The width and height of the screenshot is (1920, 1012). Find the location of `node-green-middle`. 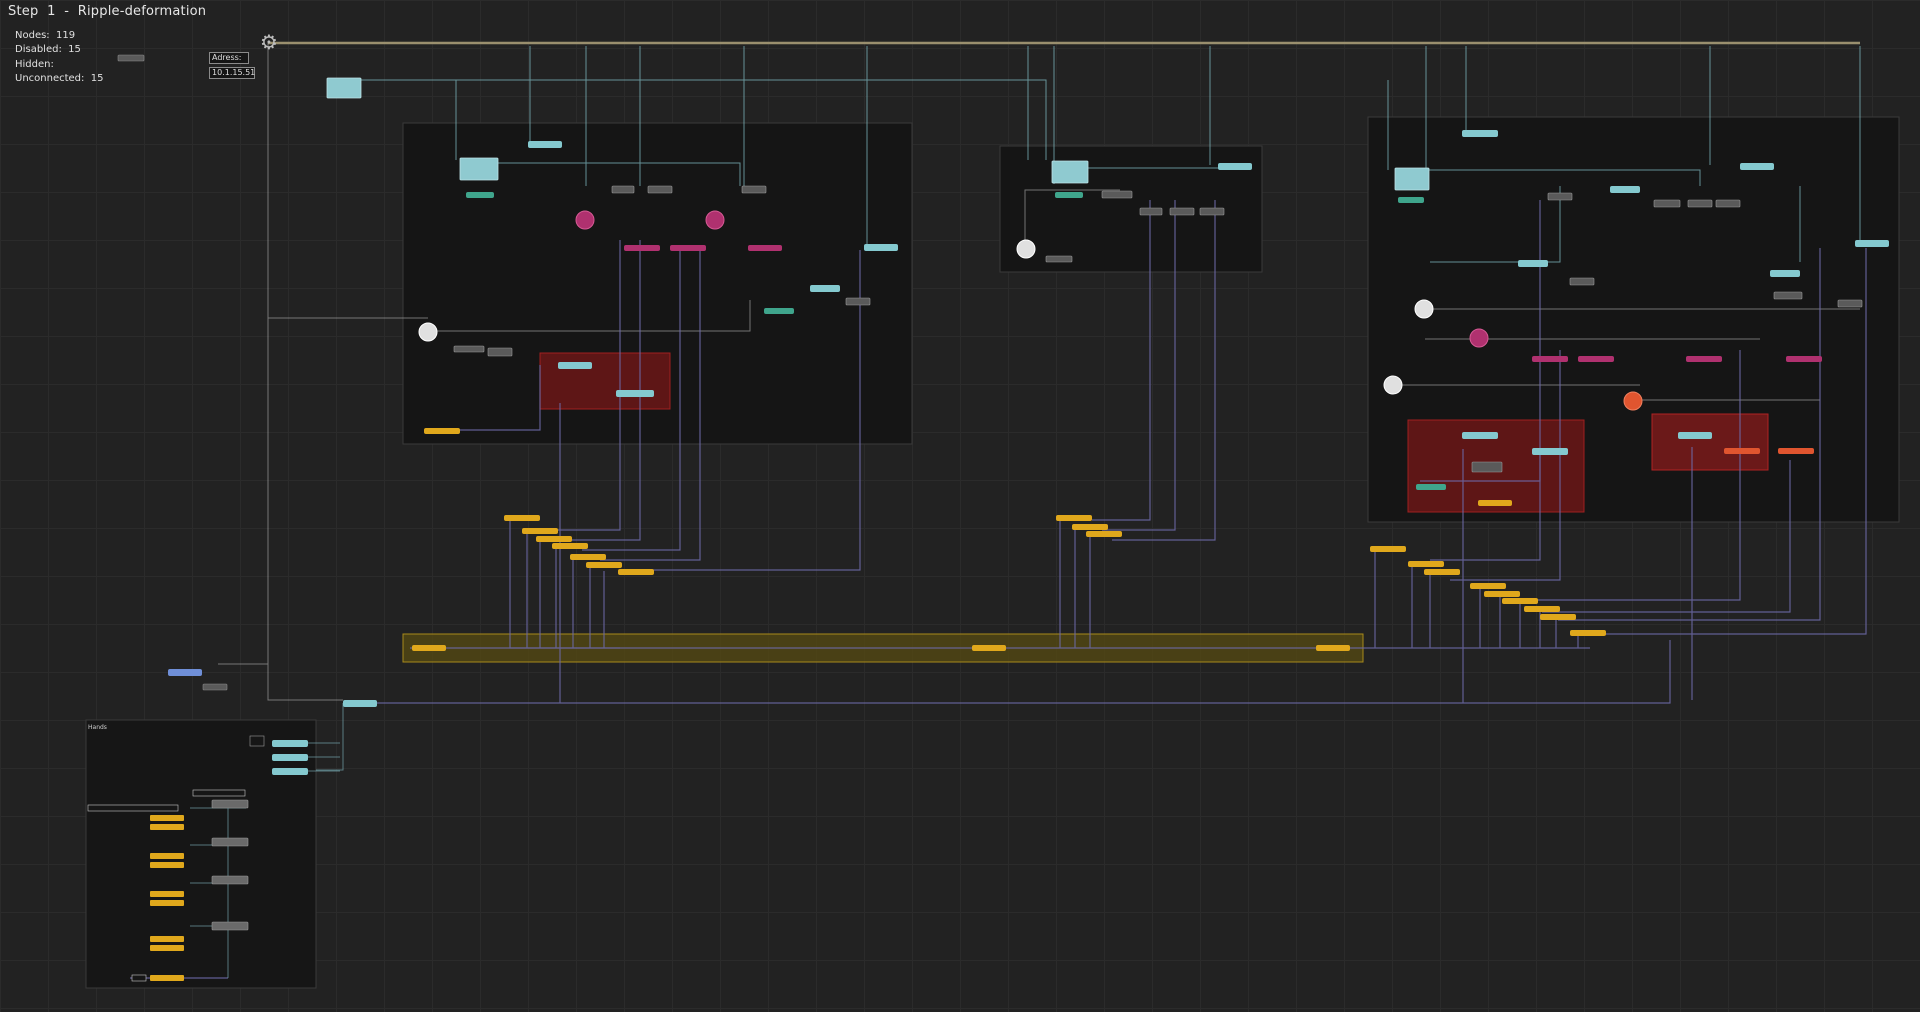

node-green-middle is located at coordinates (1069, 195).